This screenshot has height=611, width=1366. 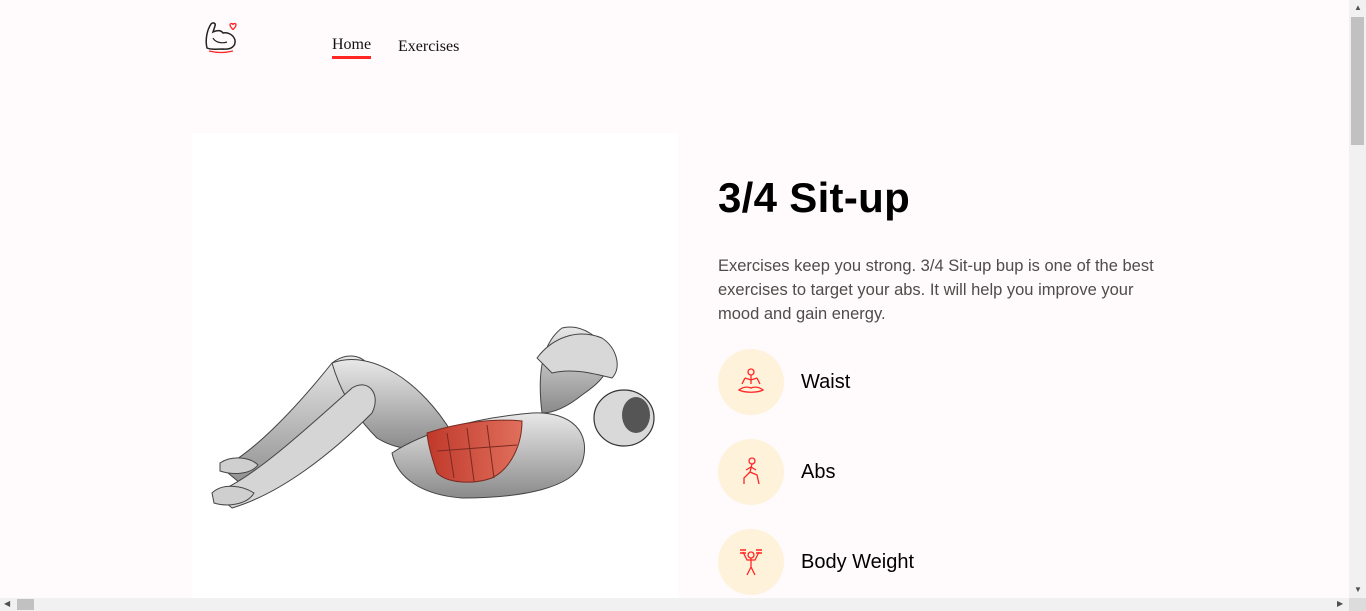 What do you see at coordinates (221, 37) in the screenshot?
I see `logo-icon` at bounding box center [221, 37].